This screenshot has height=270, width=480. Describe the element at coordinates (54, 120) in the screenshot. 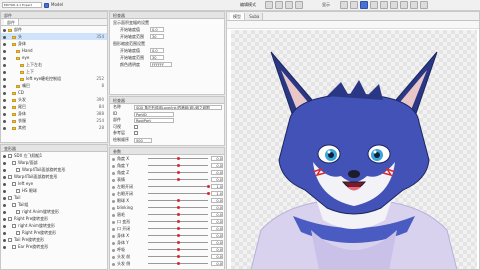

I see `part-row: 衣服 254` at that location.